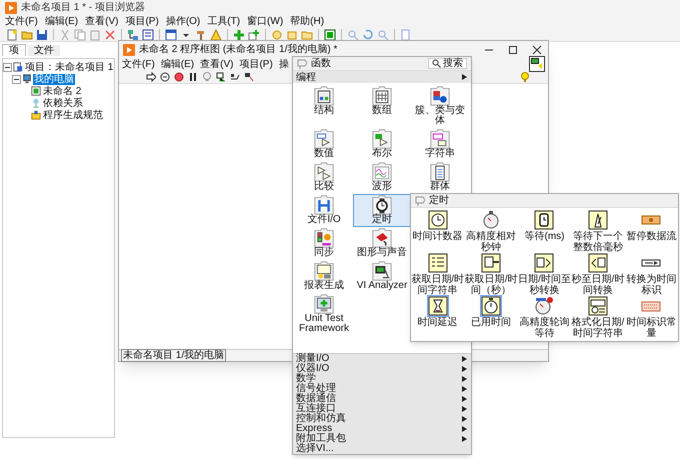 Image resolution: width=680 pixels, height=459 pixels. What do you see at coordinates (62, 91) in the screenshot?
I see `tree-item: 未命名 2` at bounding box center [62, 91].